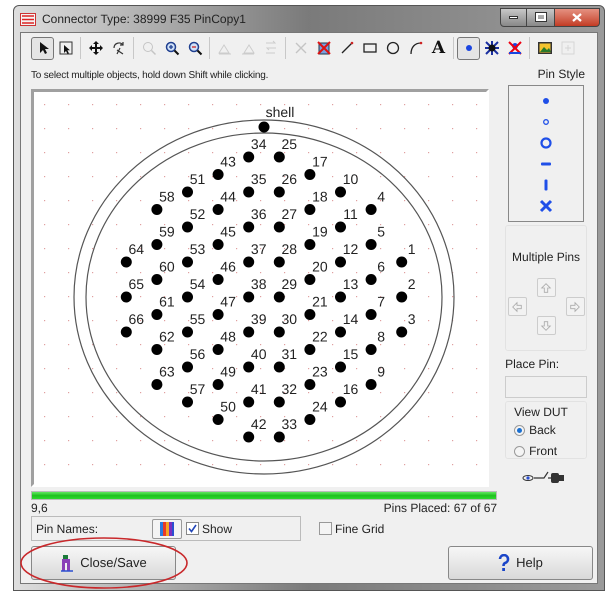 The height and width of the screenshot is (595, 610). Describe the element at coordinates (228, 336) in the screenshot. I see `pin-label: 48` at that location.